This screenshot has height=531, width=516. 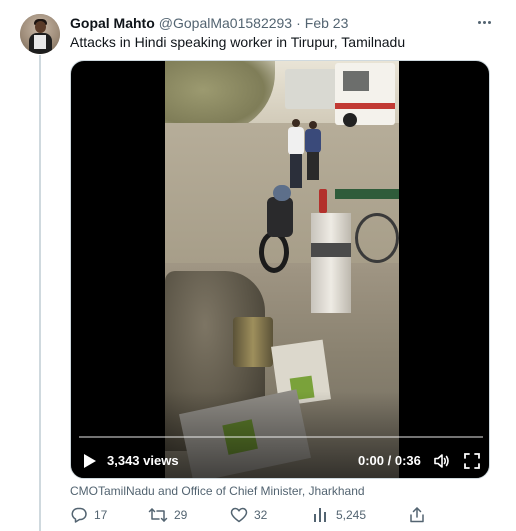 What do you see at coordinates (484, 22) in the screenshot?
I see `more-options-icon` at bounding box center [484, 22].